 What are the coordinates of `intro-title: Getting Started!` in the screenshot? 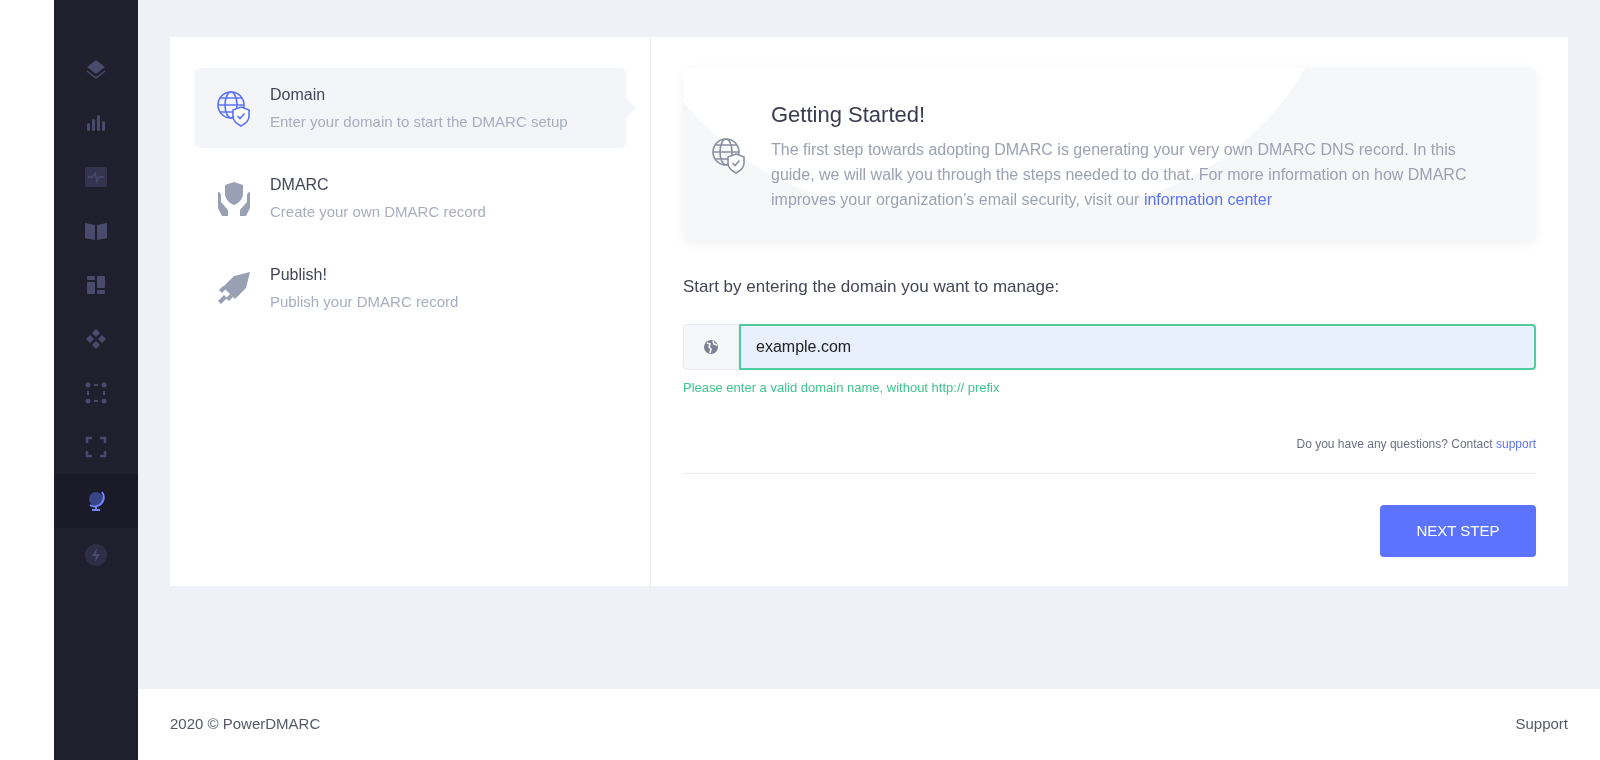 It's located at (849, 115).